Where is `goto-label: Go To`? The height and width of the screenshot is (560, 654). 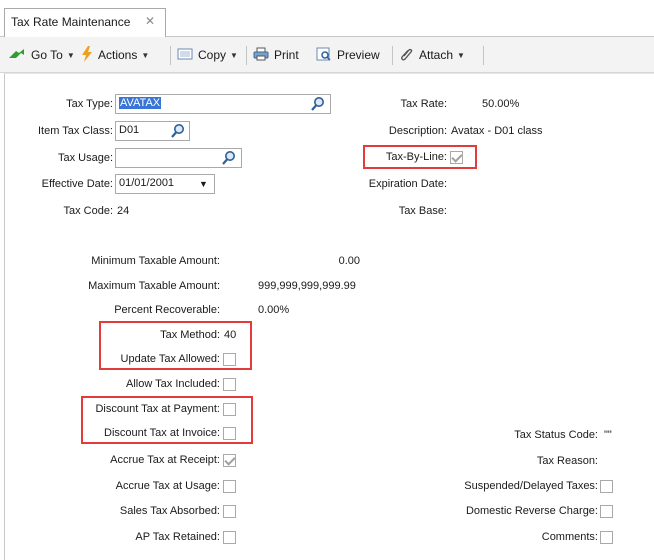 goto-label: Go To is located at coordinates (47, 55).